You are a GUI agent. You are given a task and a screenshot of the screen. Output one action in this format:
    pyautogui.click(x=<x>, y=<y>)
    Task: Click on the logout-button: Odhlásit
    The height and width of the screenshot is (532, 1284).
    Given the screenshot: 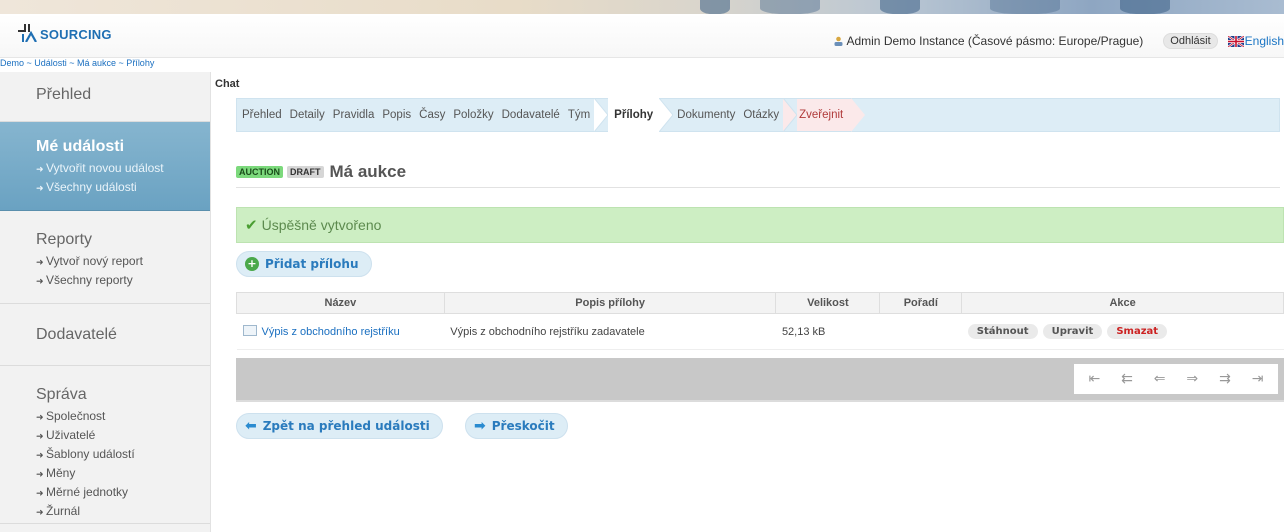 What is the action you would take?
    pyautogui.click(x=1190, y=41)
    